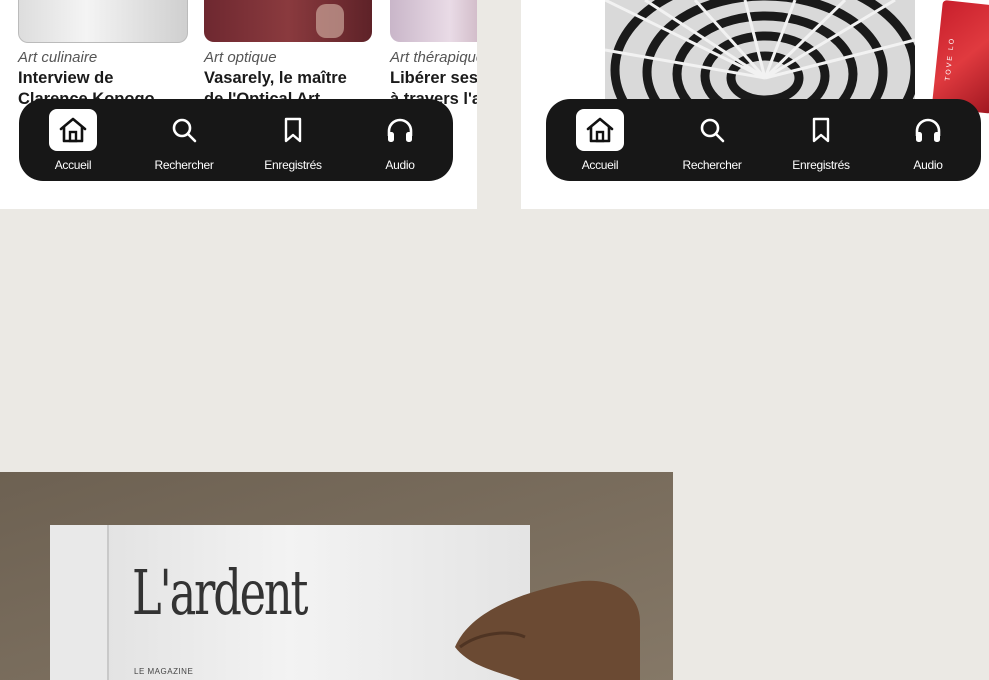 The width and height of the screenshot is (989, 680). Describe the element at coordinates (960, 57) in the screenshot. I see `album-cover-red: TOVE LO` at that location.